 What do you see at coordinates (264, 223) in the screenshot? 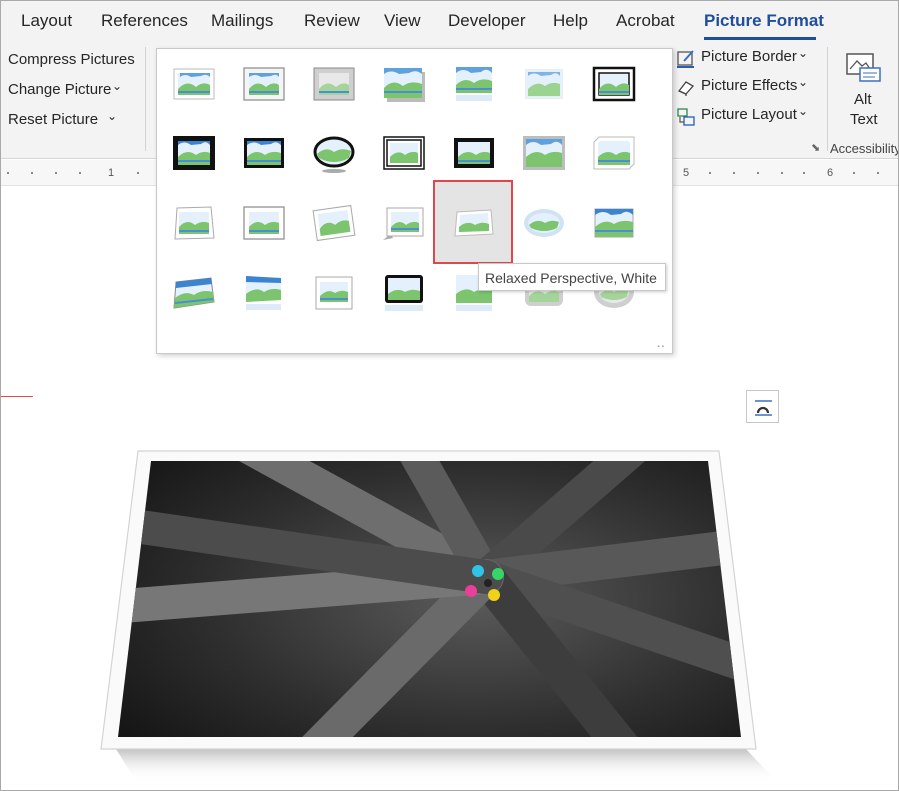
I see `style-beveled-white` at bounding box center [264, 223].